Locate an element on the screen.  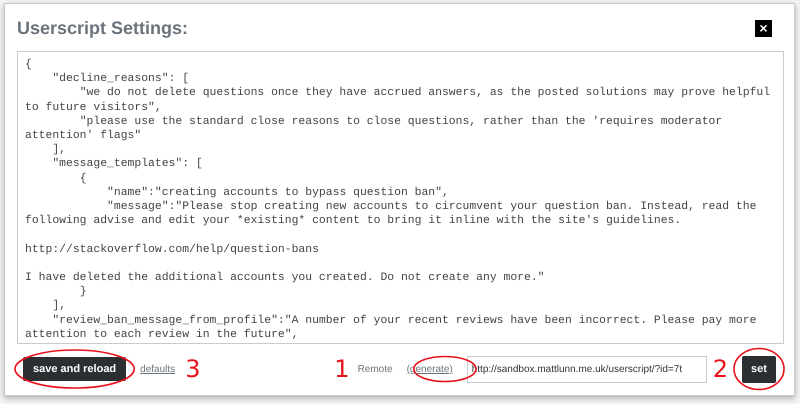
save-and-reload-button: save and reload is located at coordinates (74, 369).